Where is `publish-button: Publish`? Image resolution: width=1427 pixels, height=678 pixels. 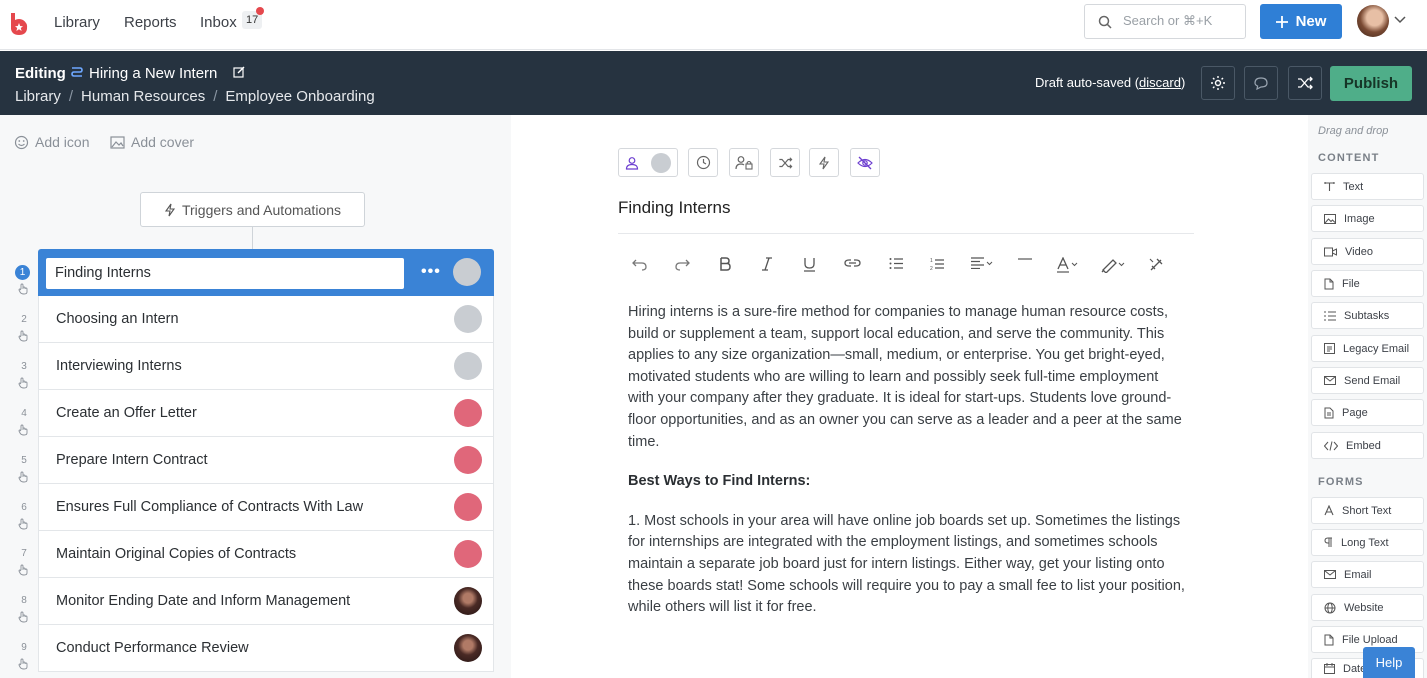
publish-button: Publish is located at coordinates (1371, 83).